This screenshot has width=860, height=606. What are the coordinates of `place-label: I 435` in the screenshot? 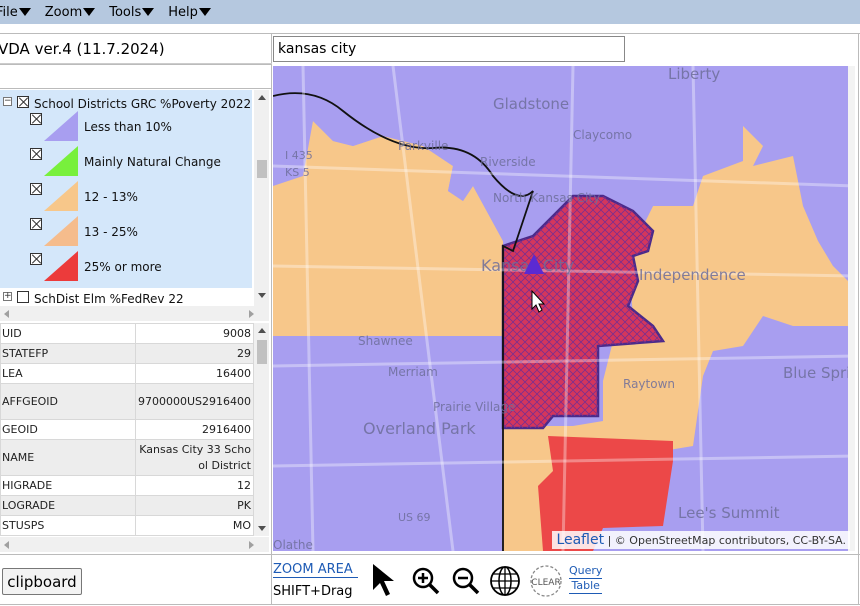 It's located at (299, 155).